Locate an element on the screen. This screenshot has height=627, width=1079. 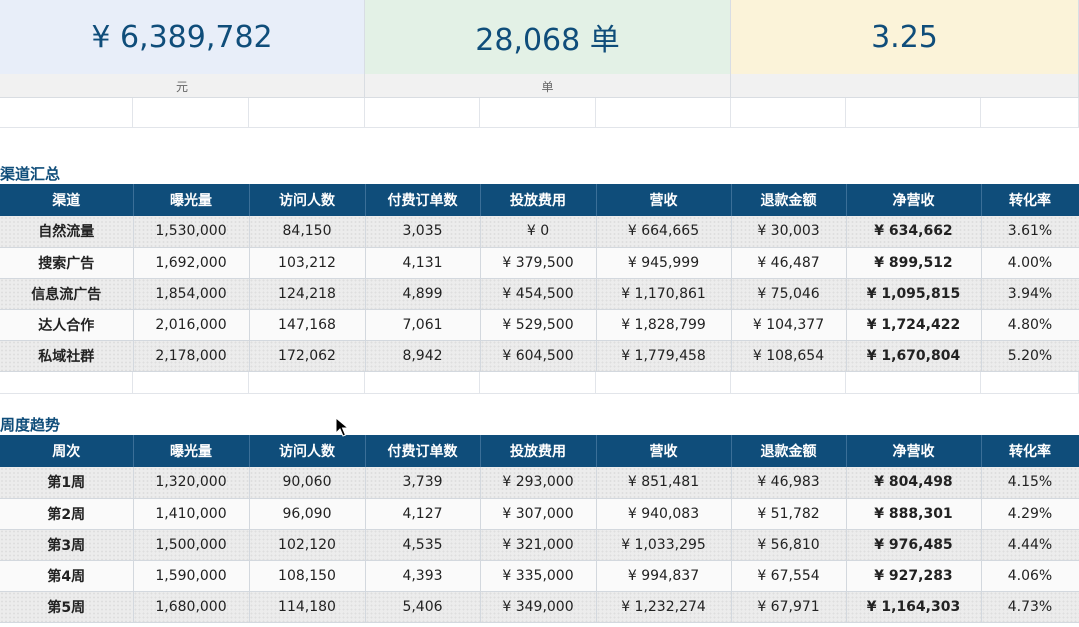
cell-label: 达人合作 is located at coordinates (67, 325).